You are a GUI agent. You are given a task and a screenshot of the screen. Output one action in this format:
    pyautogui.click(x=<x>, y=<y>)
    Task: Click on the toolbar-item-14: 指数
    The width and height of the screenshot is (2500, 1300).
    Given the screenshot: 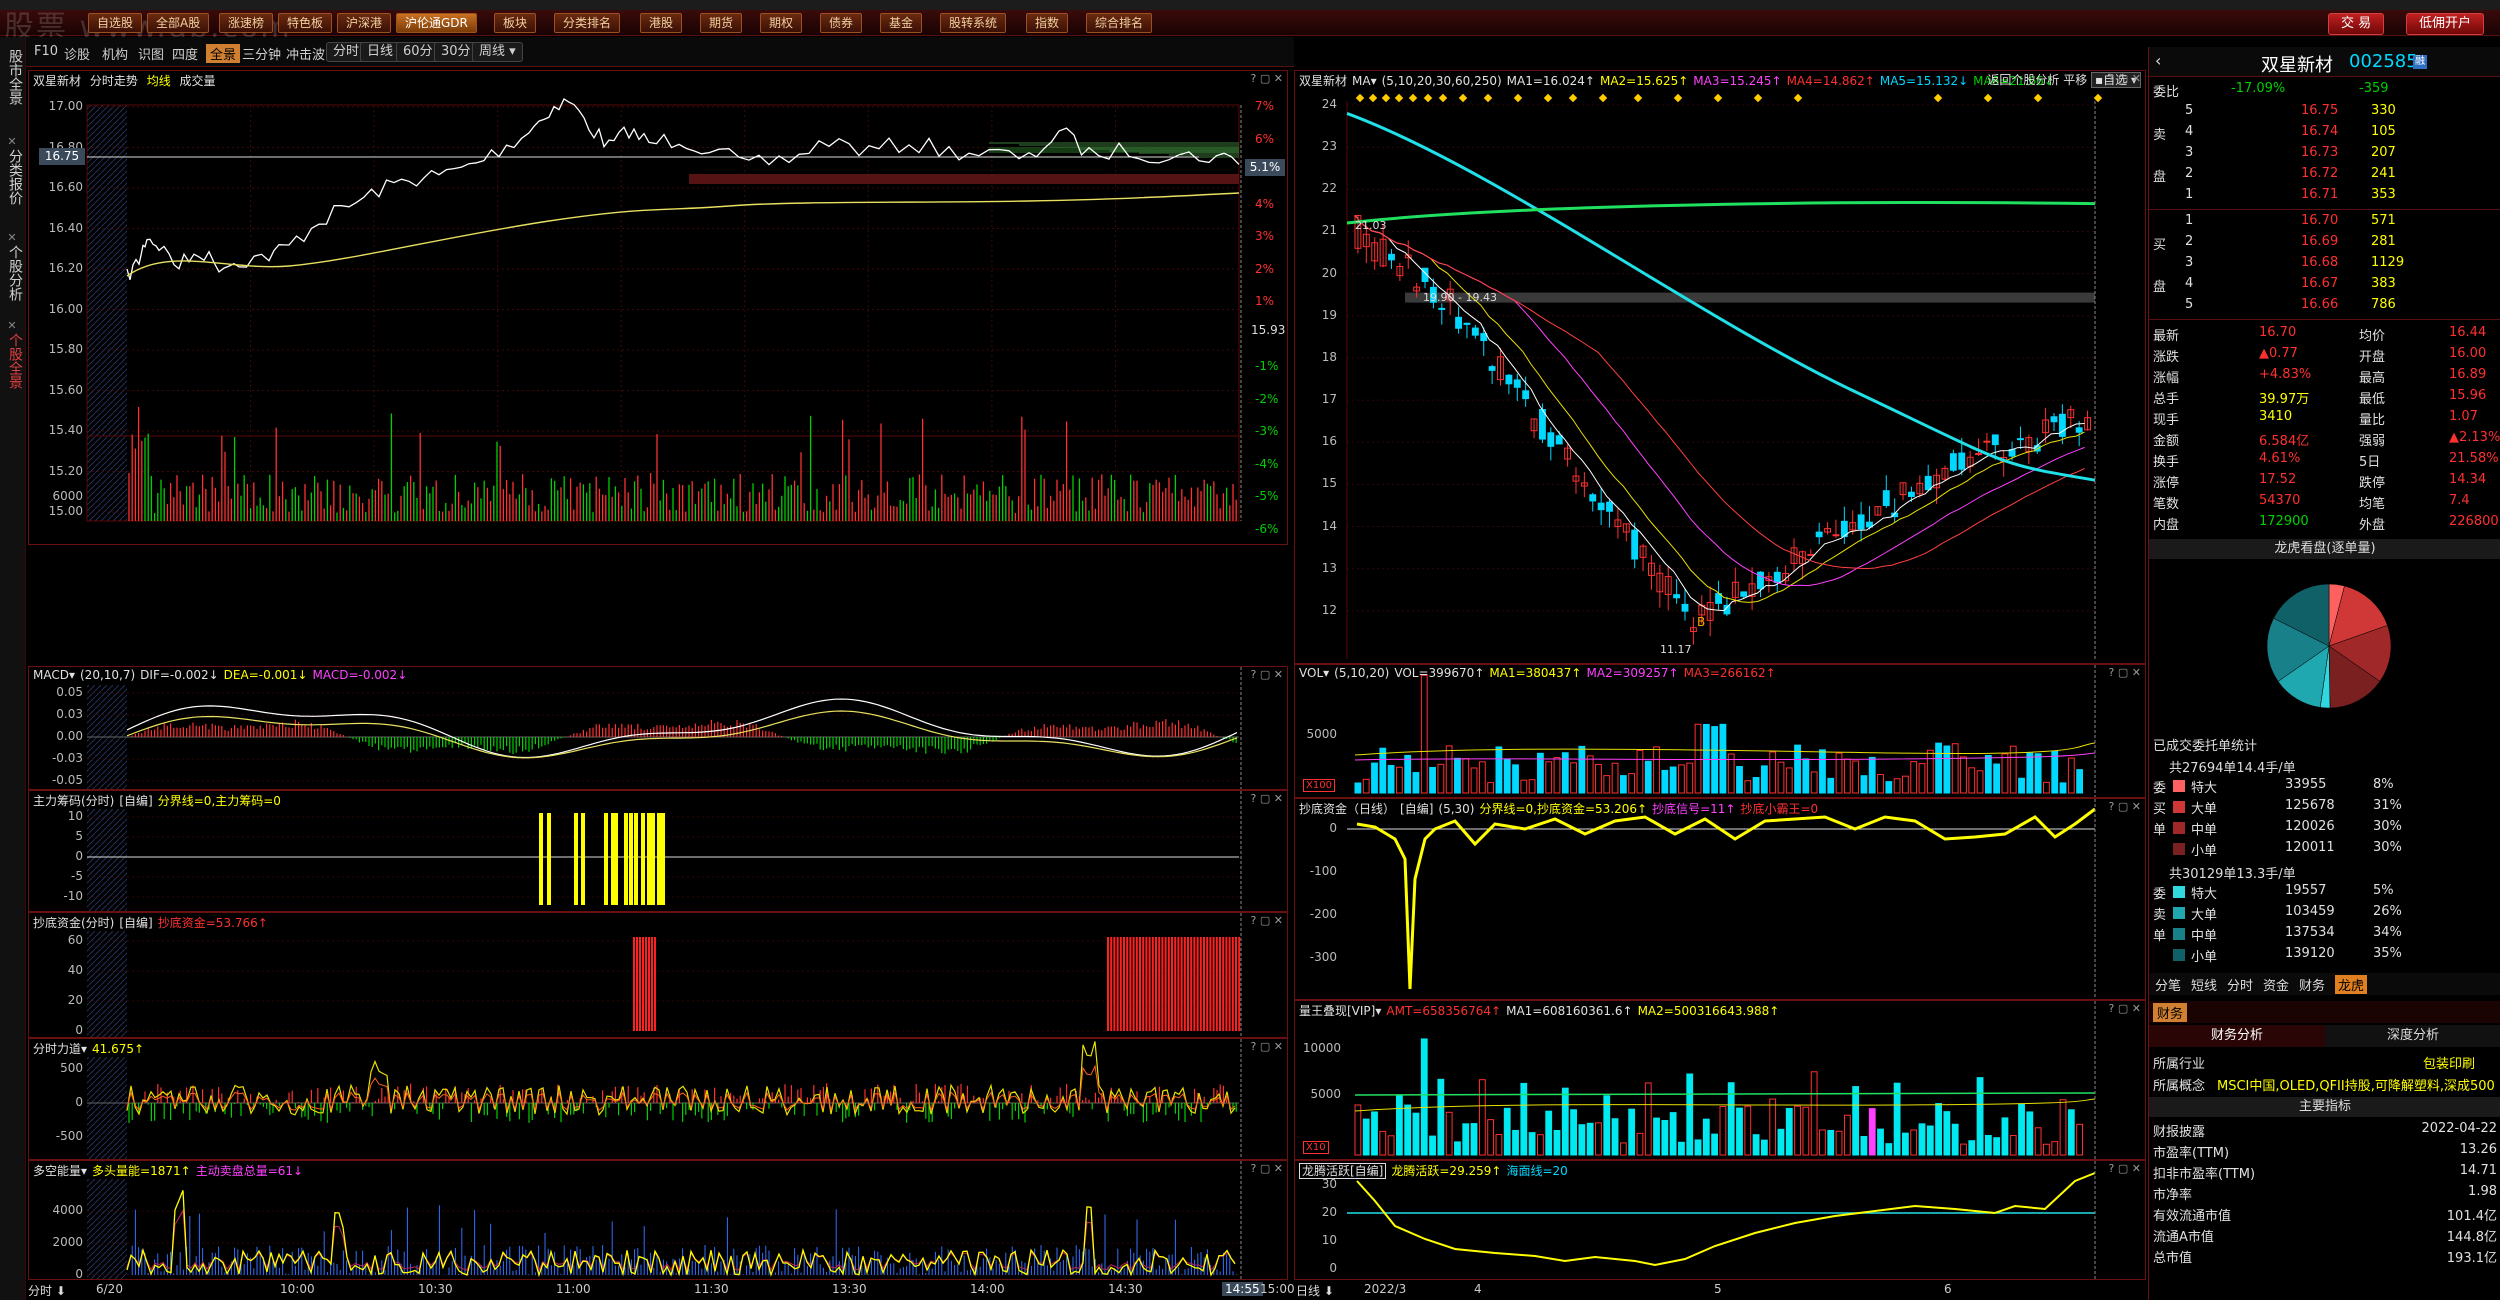 What is the action you would take?
    pyautogui.click(x=1047, y=23)
    